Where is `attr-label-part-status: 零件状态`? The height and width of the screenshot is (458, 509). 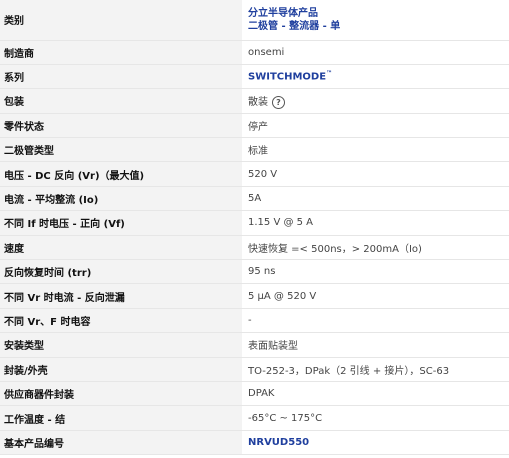
attr-label-part-status: 零件状态 is located at coordinates (121, 126).